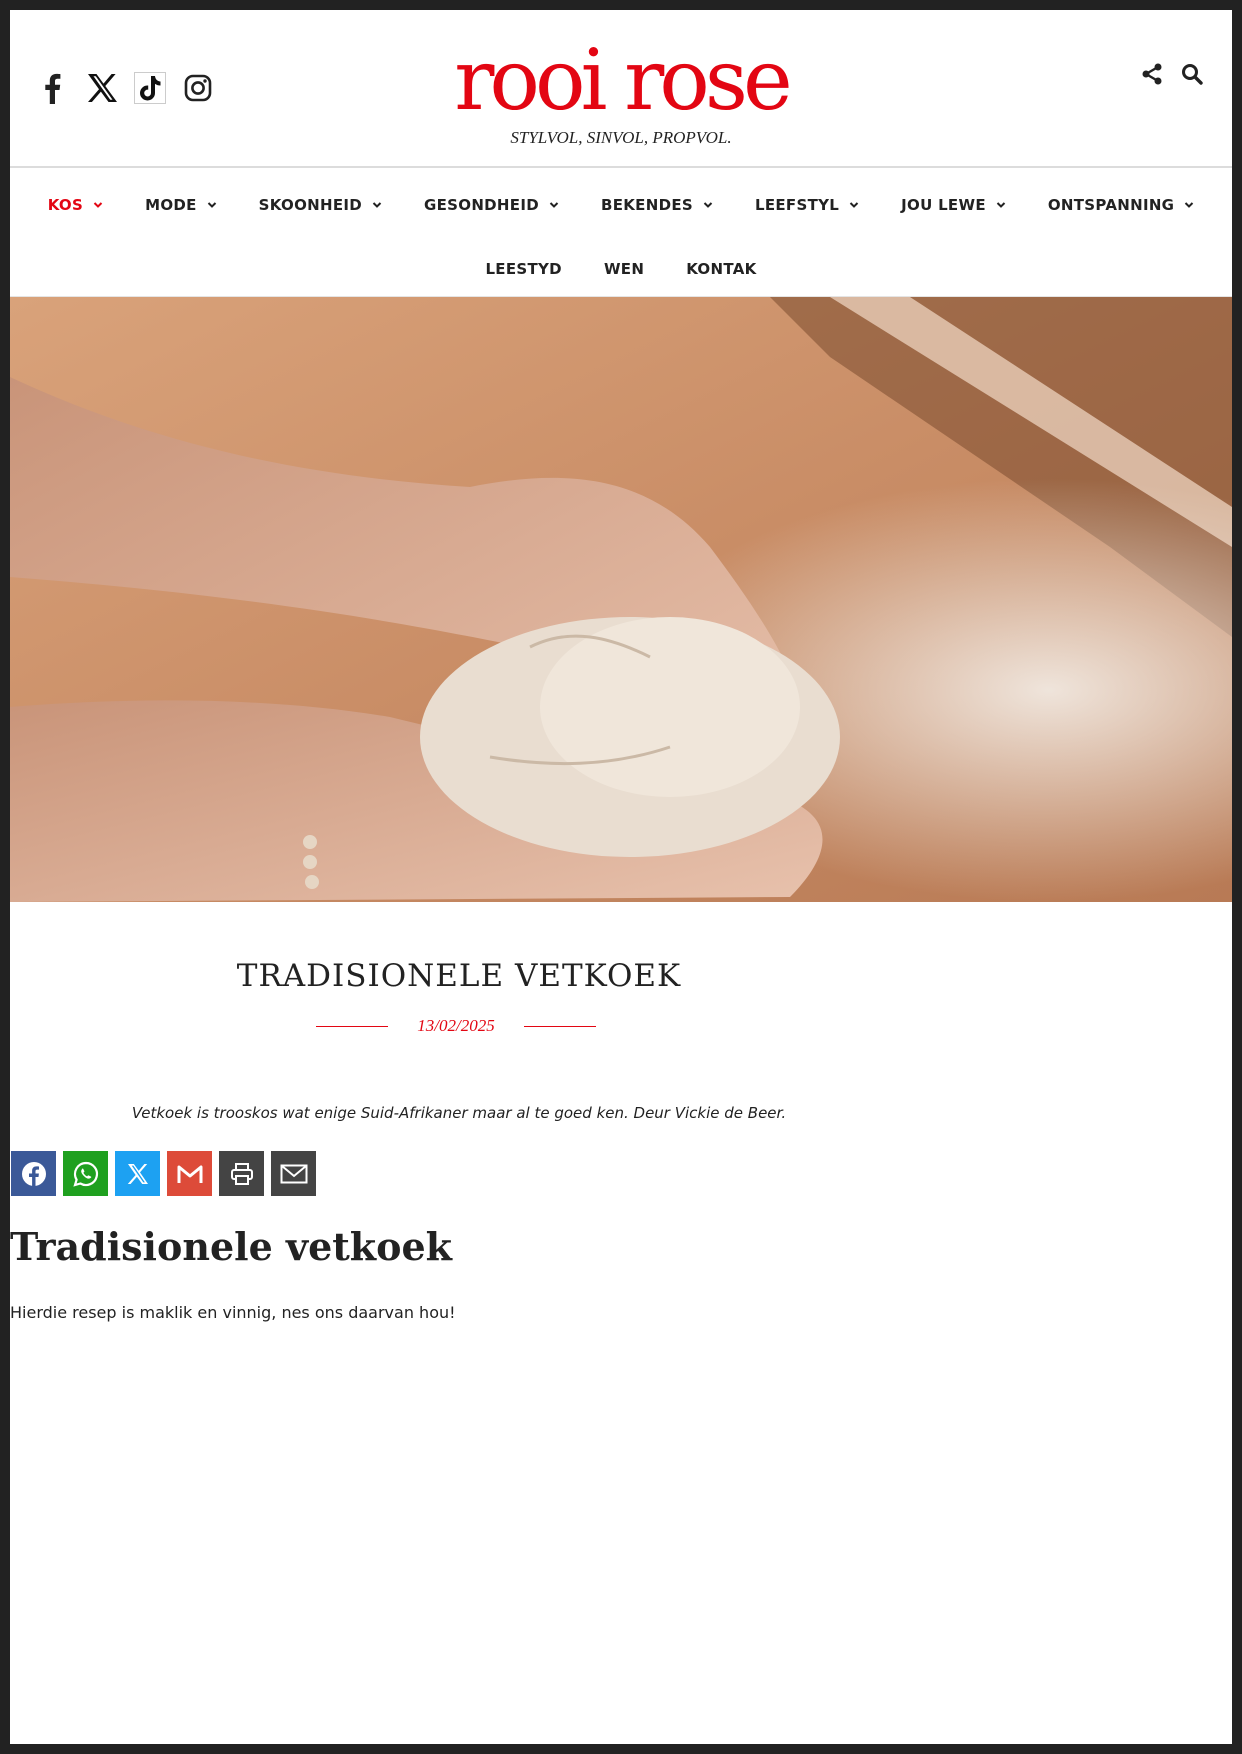 The image size is (1242, 1754). I want to click on share-gmail-button, so click(189, 1173).